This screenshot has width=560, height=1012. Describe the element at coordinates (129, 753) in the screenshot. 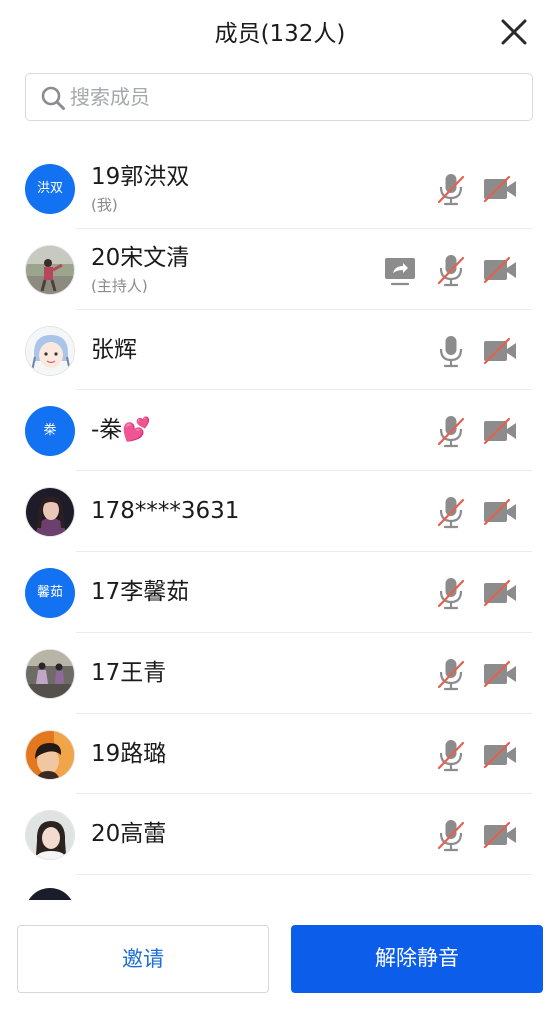

I see `member-name: 19路璐` at that location.